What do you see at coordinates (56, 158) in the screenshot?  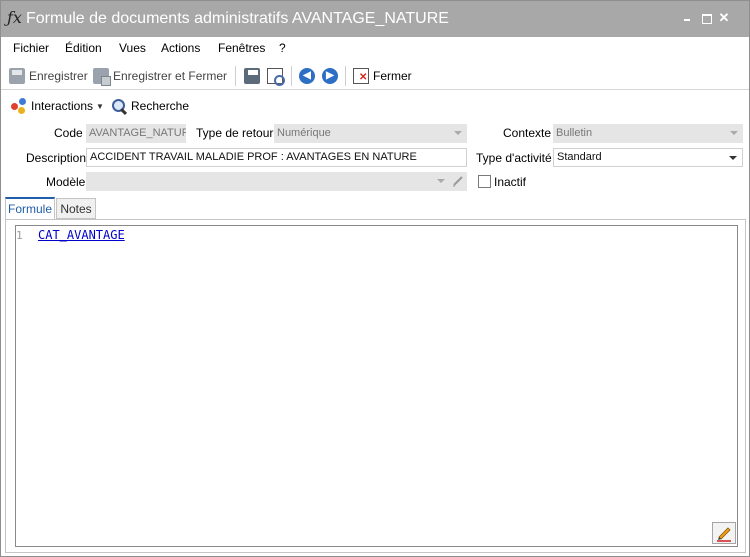 I see `description-label: Description` at bounding box center [56, 158].